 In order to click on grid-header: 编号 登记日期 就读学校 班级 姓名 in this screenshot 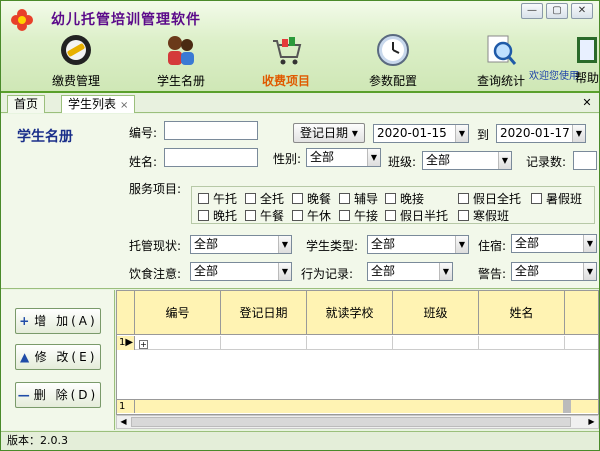, I will do `click(357, 313)`.